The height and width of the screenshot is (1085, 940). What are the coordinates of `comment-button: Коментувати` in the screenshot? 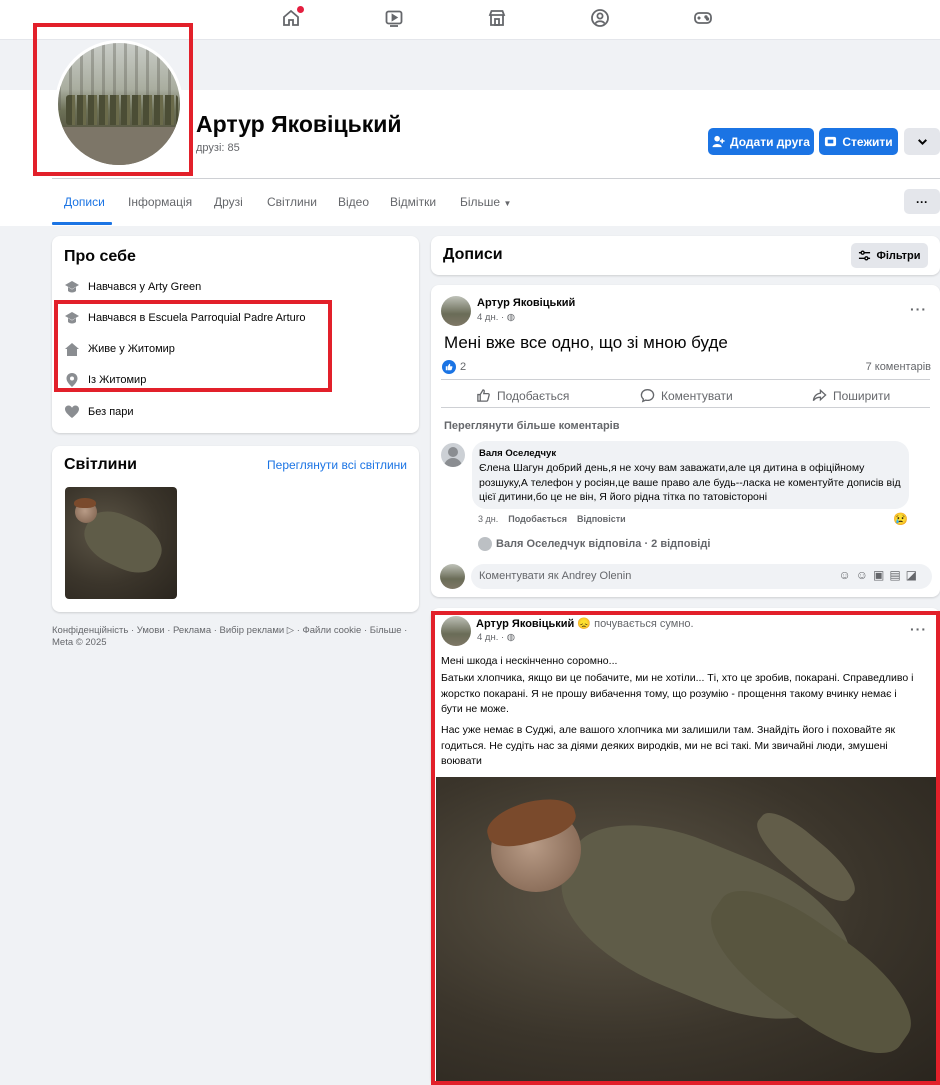 It's located at (686, 395).